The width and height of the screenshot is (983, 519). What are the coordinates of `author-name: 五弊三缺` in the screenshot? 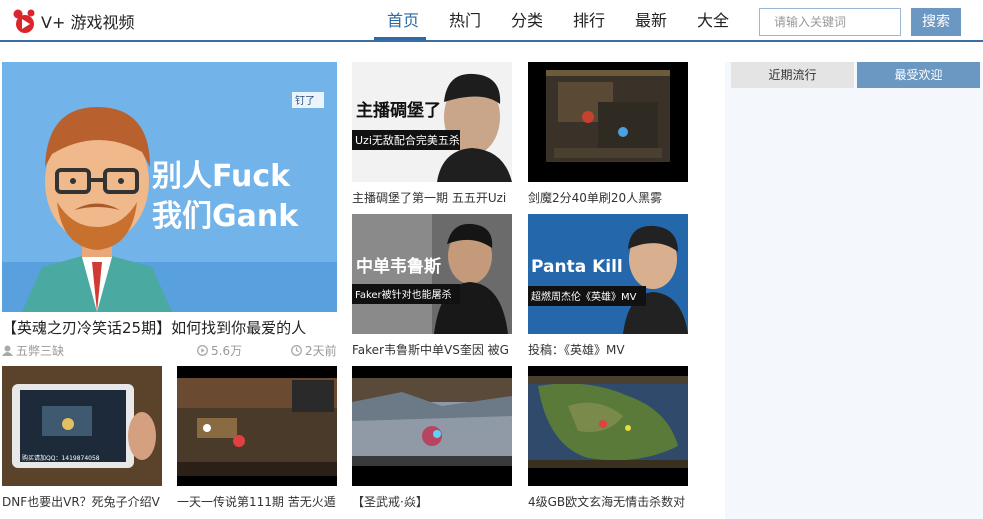 It's located at (40, 351).